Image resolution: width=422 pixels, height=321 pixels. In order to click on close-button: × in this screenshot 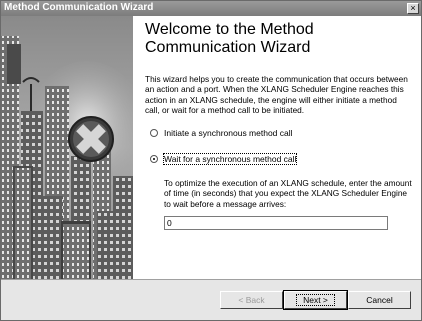, I will do `click(413, 8)`.